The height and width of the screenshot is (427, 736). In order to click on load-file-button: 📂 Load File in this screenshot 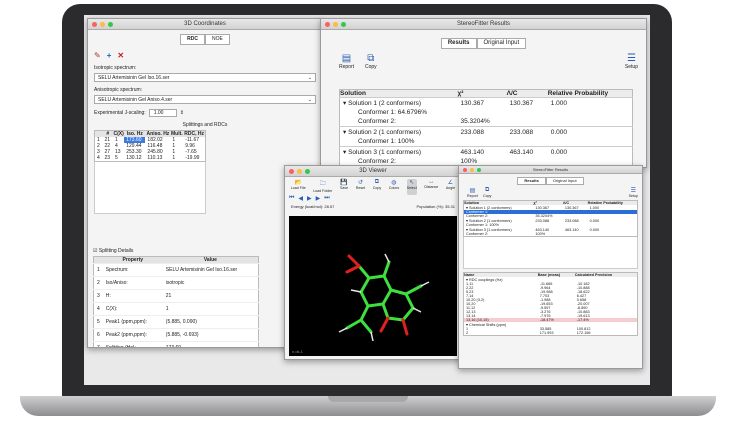, I will do `click(298, 187)`.